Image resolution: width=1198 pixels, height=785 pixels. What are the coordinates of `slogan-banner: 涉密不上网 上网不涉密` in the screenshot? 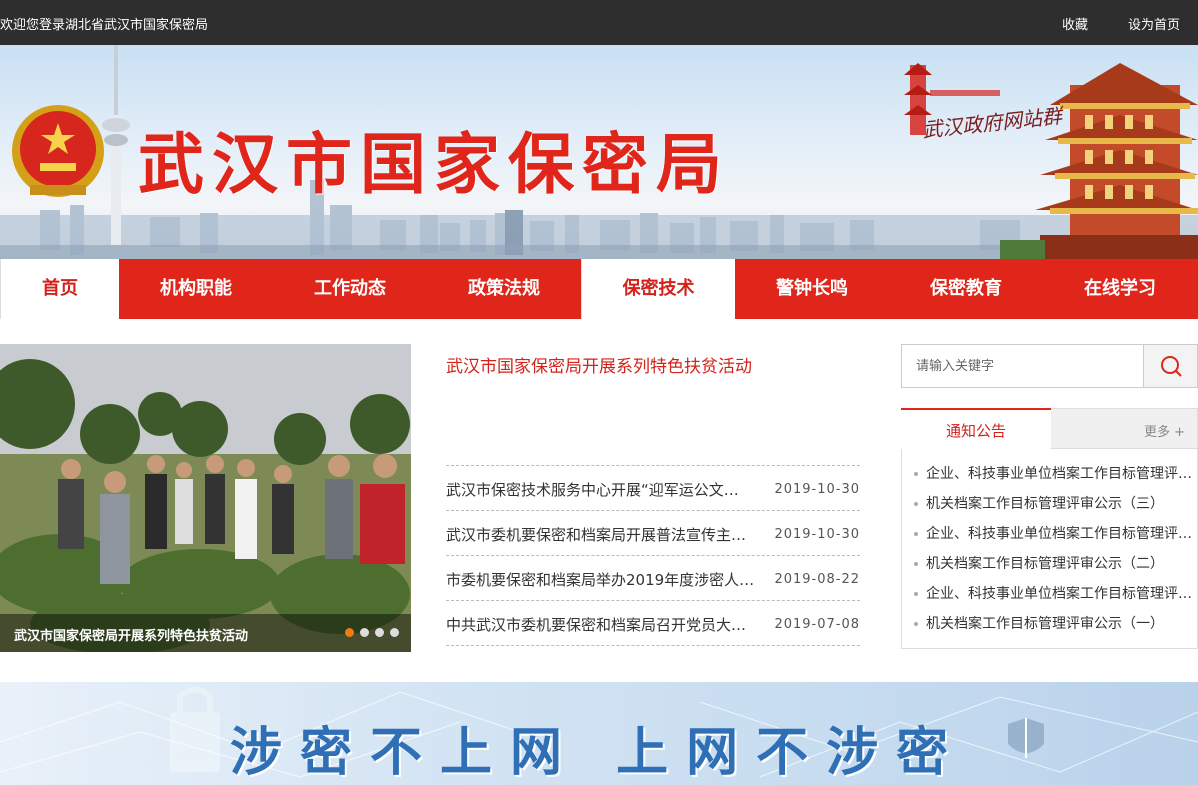 It's located at (599, 733).